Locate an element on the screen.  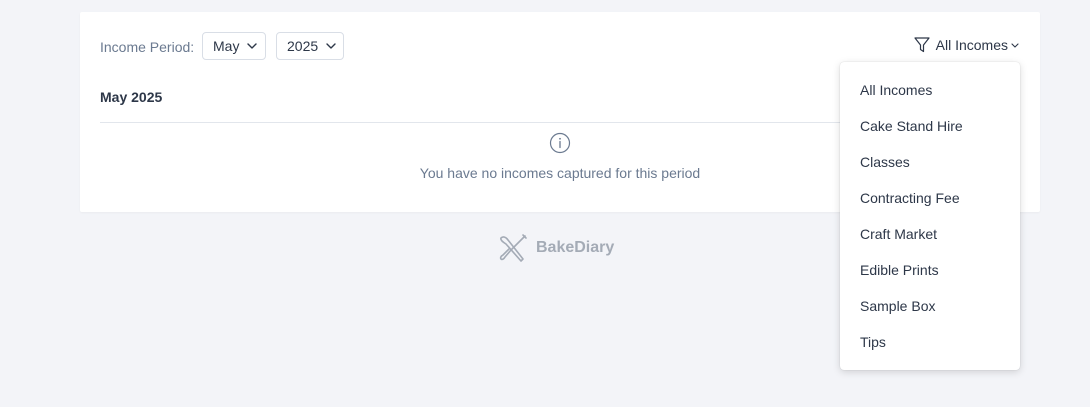
info-circle-icon is located at coordinates (560, 143).